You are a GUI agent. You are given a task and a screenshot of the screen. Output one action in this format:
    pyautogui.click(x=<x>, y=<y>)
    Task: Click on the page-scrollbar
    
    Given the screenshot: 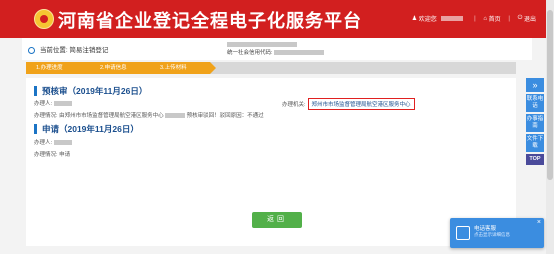 What is the action you would take?
    pyautogui.click(x=550, y=127)
    